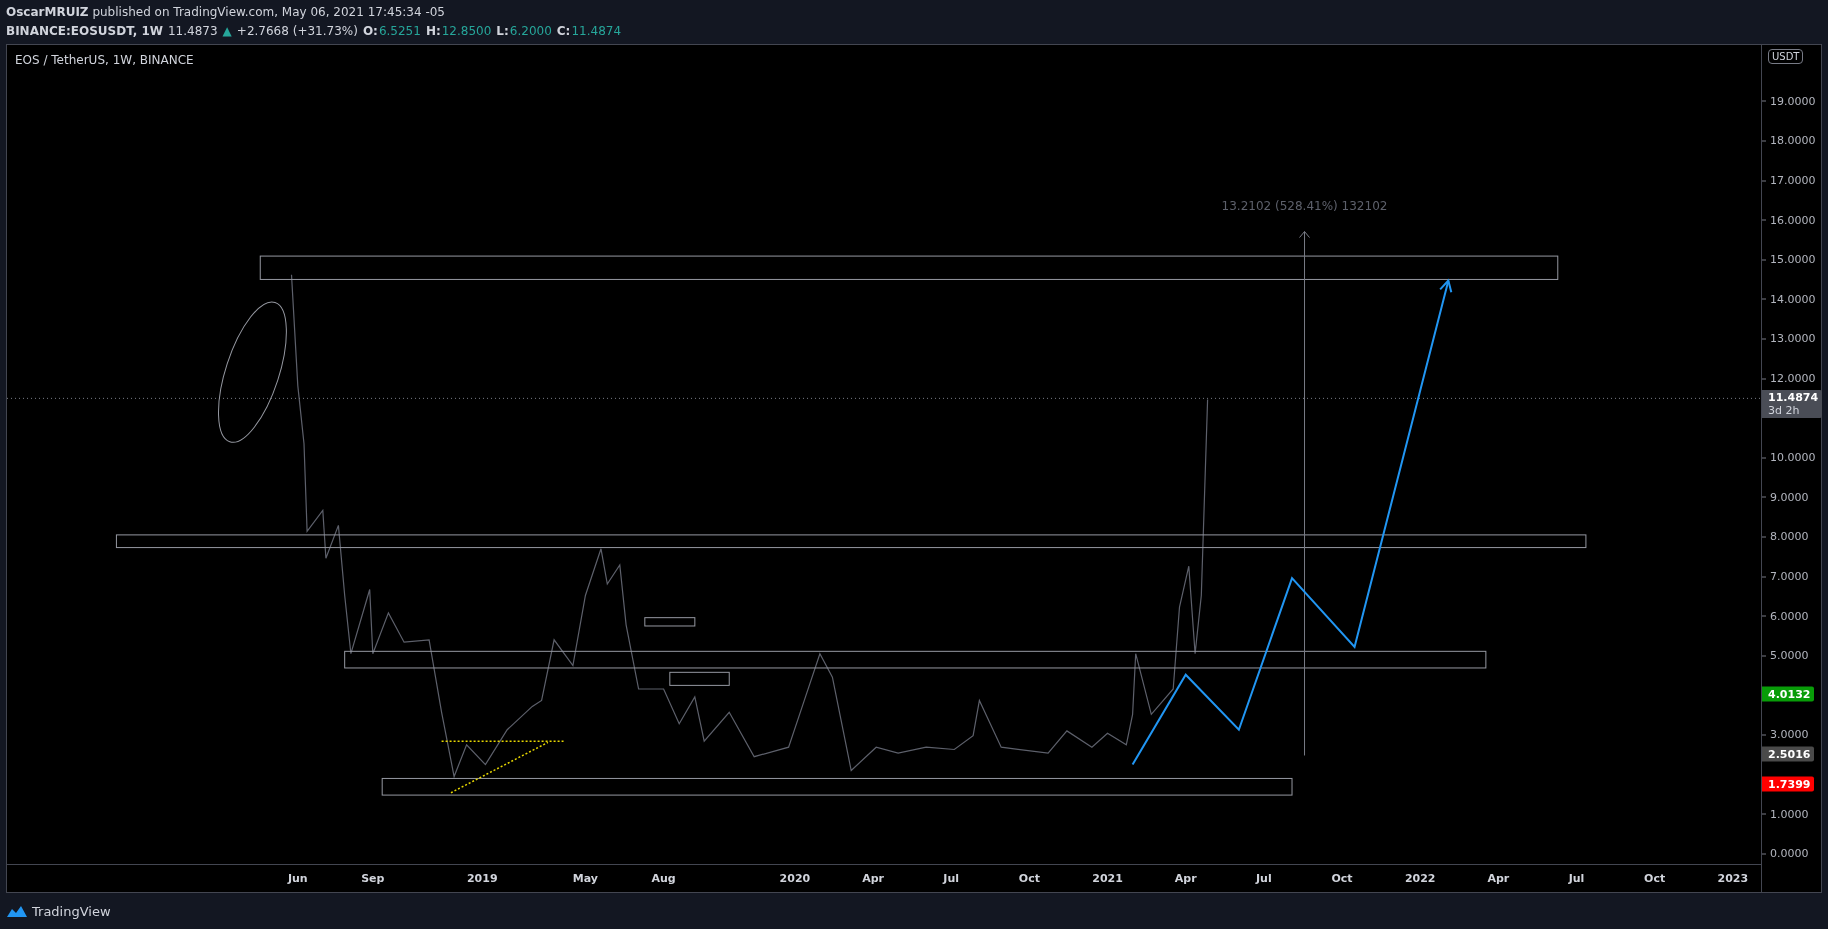  What do you see at coordinates (1788, 754) in the screenshot?
I see `price-label: 2.5016` at bounding box center [1788, 754].